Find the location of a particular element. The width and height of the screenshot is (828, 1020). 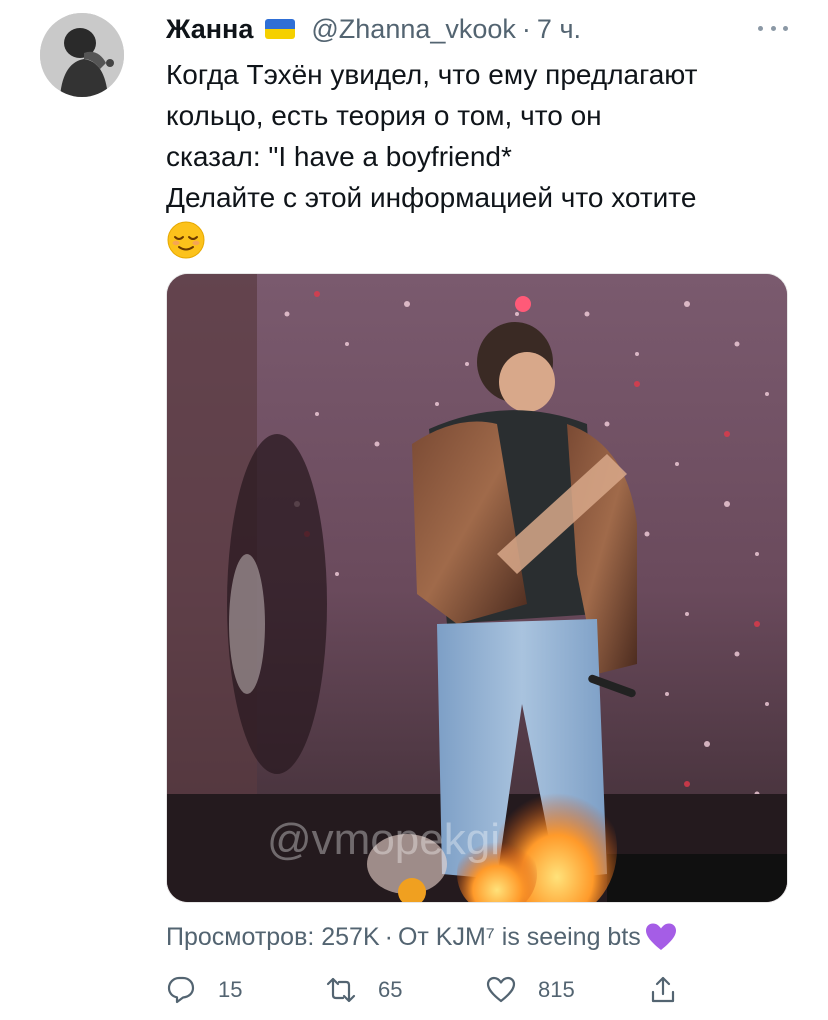

tweet-text-line: кольцо, есть теория о том, что он is located at coordinates (384, 115).